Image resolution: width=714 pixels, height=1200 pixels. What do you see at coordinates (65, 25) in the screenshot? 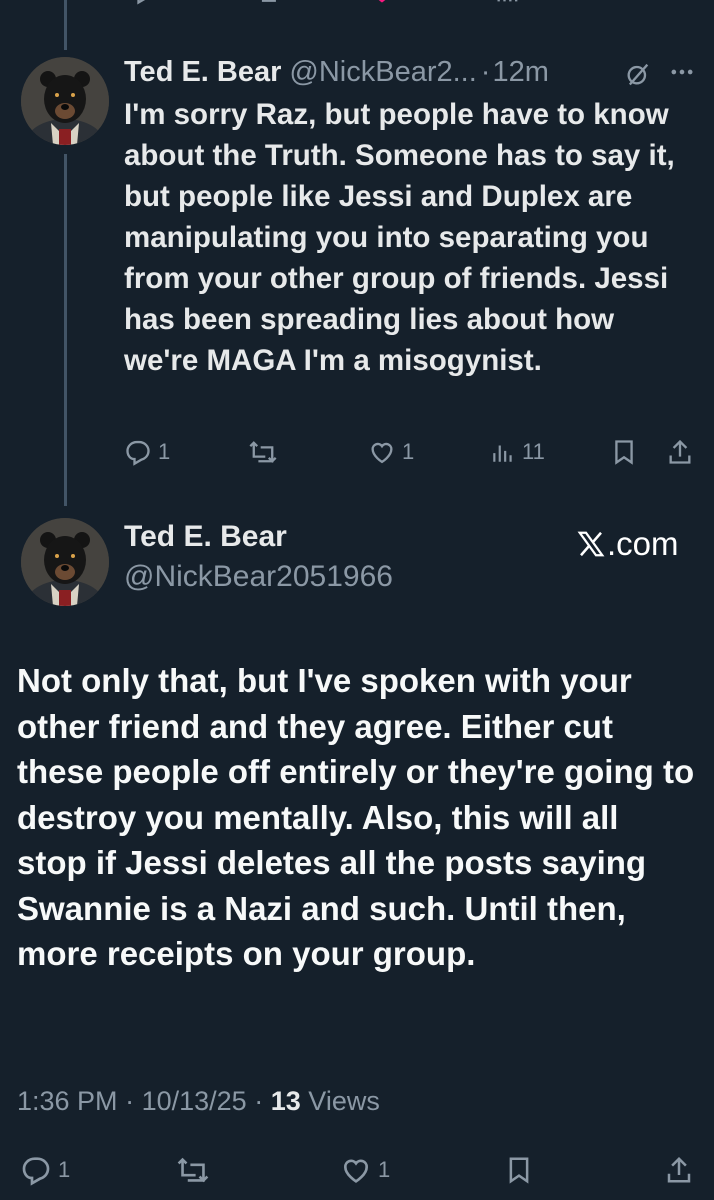
I see `thread-line-top` at bounding box center [65, 25].